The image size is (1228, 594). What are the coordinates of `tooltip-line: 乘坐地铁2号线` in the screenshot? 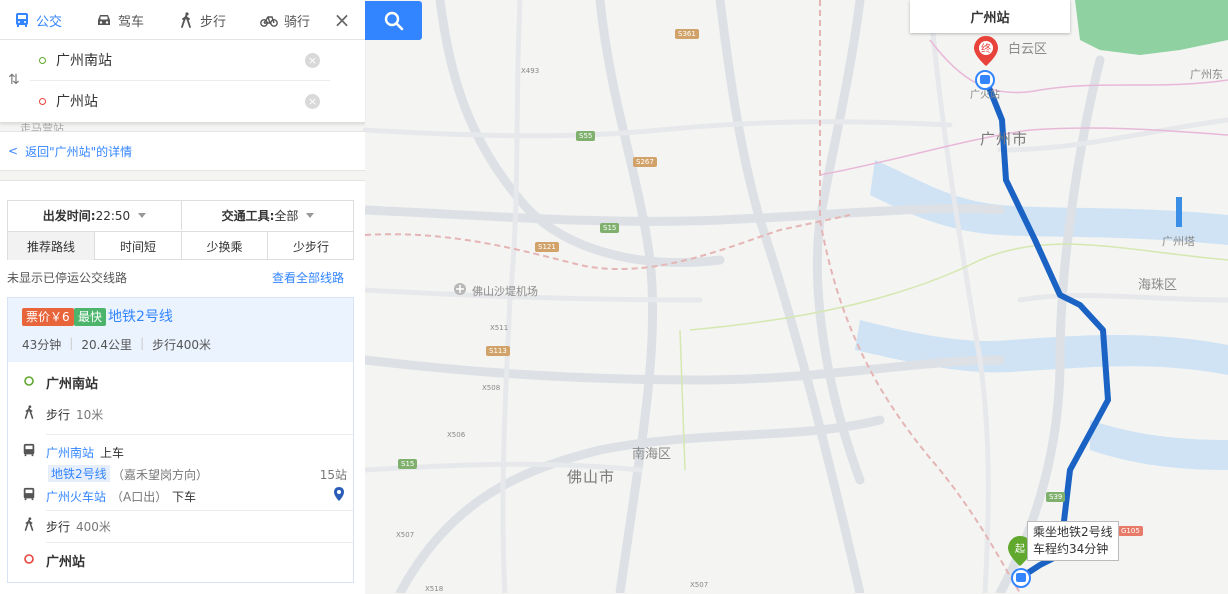 It's located at (1073, 532).